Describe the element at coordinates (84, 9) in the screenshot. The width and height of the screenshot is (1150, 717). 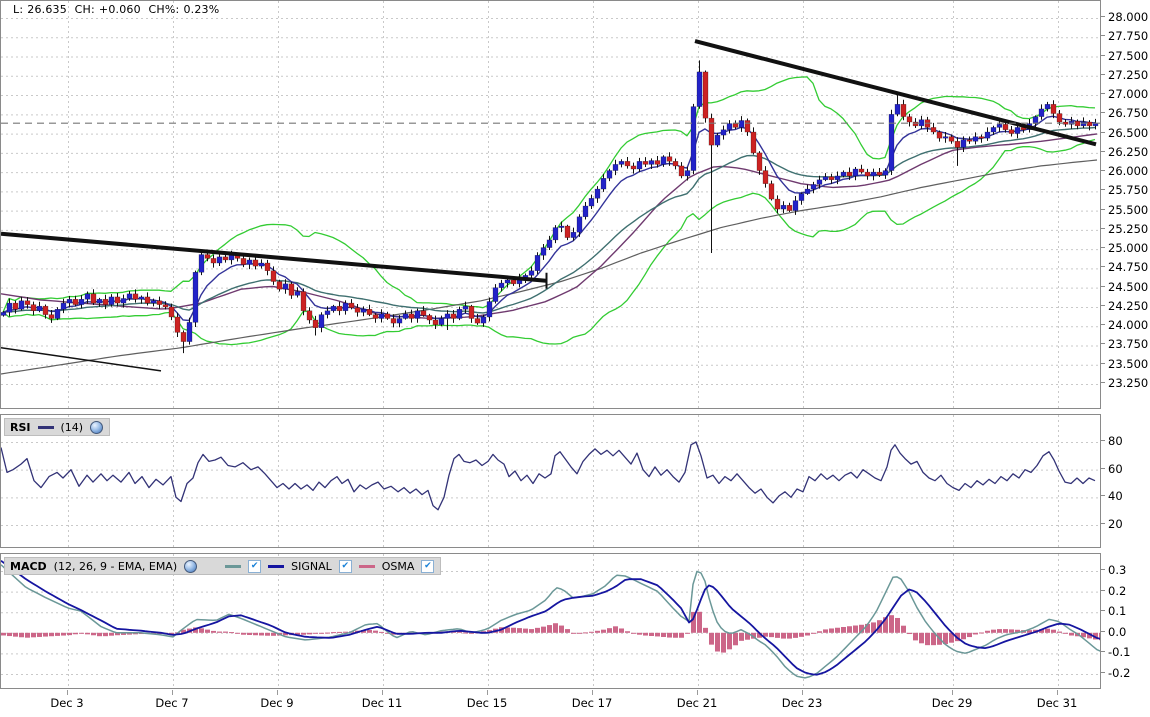
I see `change-label: CH:` at that location.